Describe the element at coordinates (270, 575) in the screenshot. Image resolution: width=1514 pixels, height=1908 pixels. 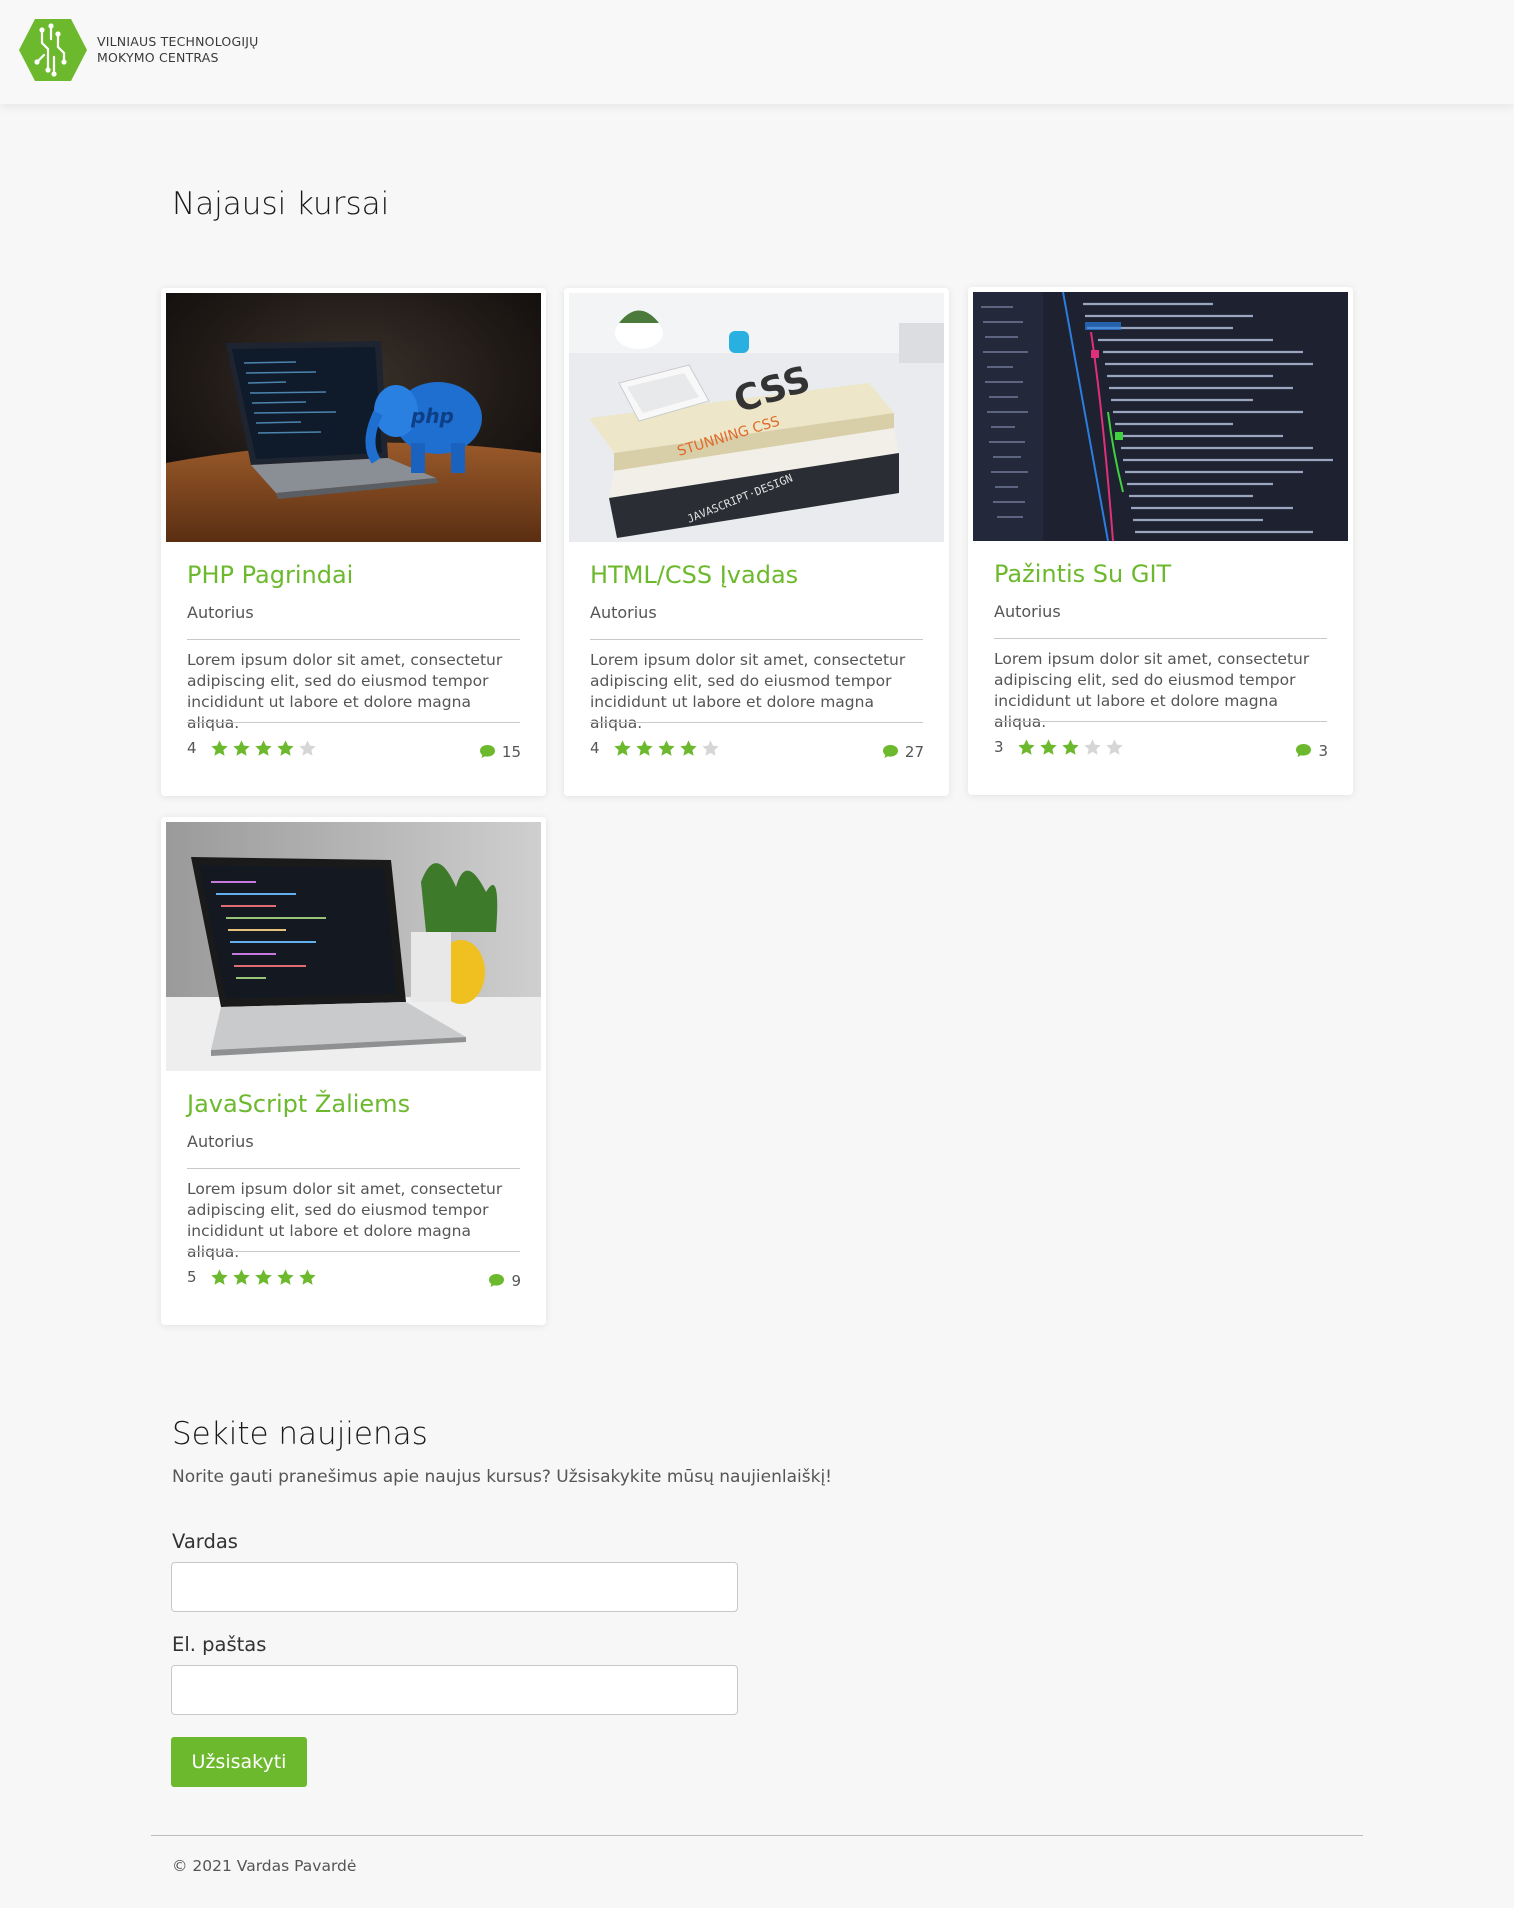
I see `course-title: PHP Pagrindai` at that location.